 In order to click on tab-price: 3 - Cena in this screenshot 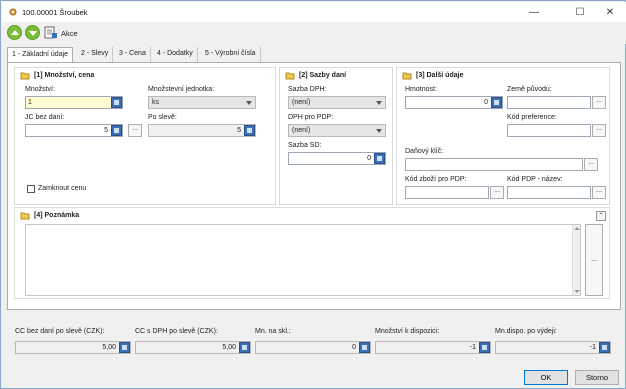, I will do `click(133, 54)`.